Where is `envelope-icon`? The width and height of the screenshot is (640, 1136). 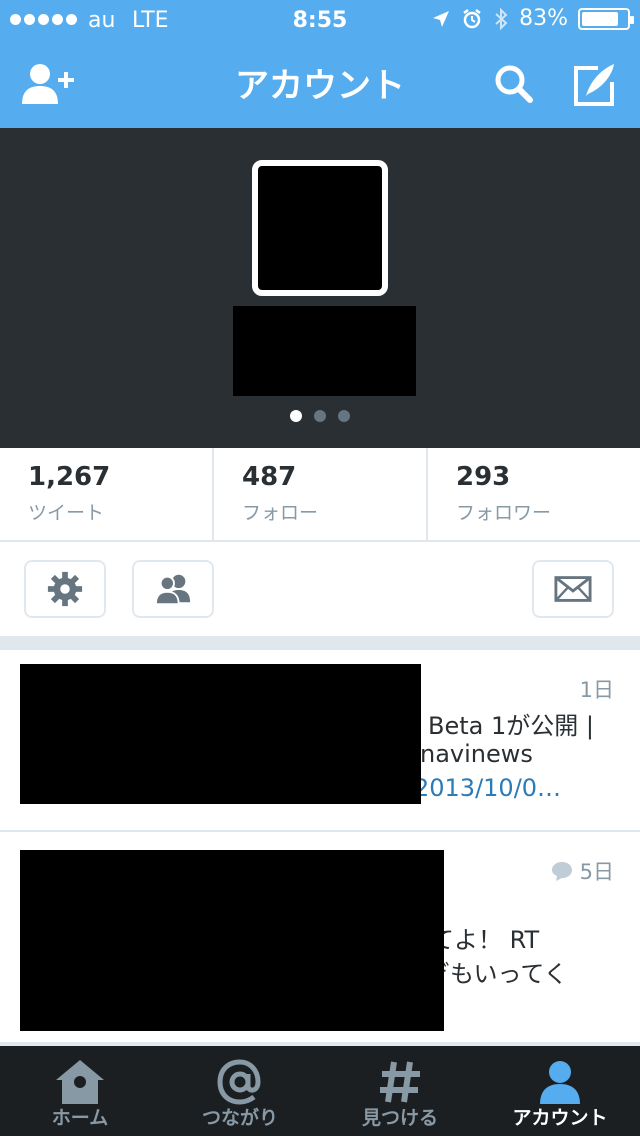
envelope-icon is located at coordinates (573, 589).